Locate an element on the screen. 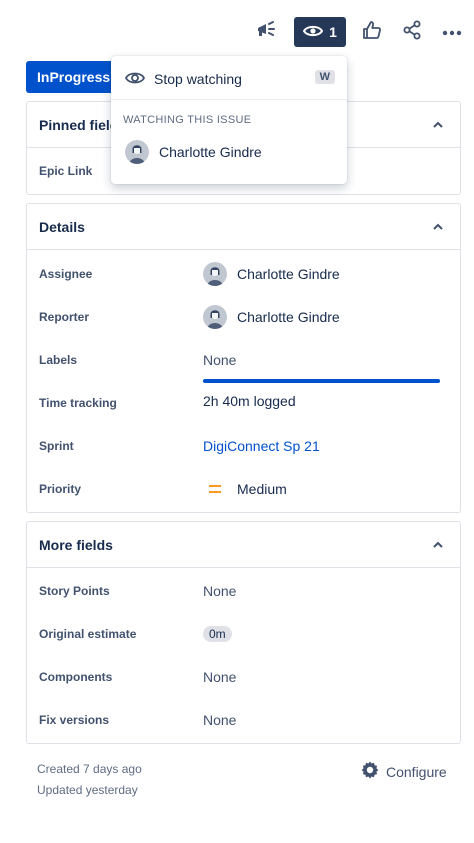  stop-watching-item: Stop watching W is located at coordinates (229, 79).